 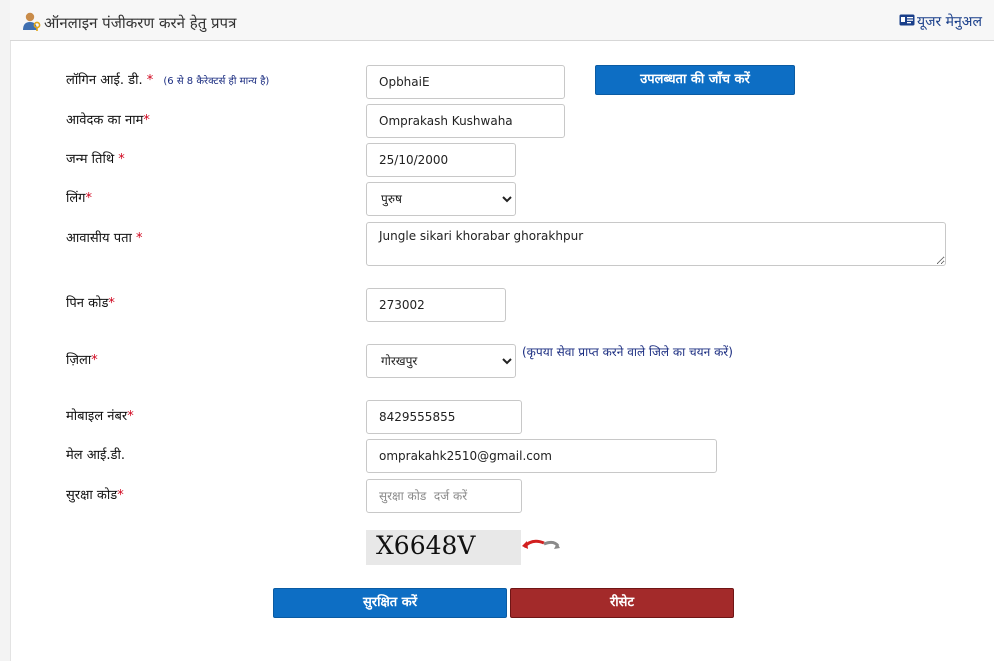 I want to click on mobile-label: मोबाइल नंबर*, so click(x=100, y=415).